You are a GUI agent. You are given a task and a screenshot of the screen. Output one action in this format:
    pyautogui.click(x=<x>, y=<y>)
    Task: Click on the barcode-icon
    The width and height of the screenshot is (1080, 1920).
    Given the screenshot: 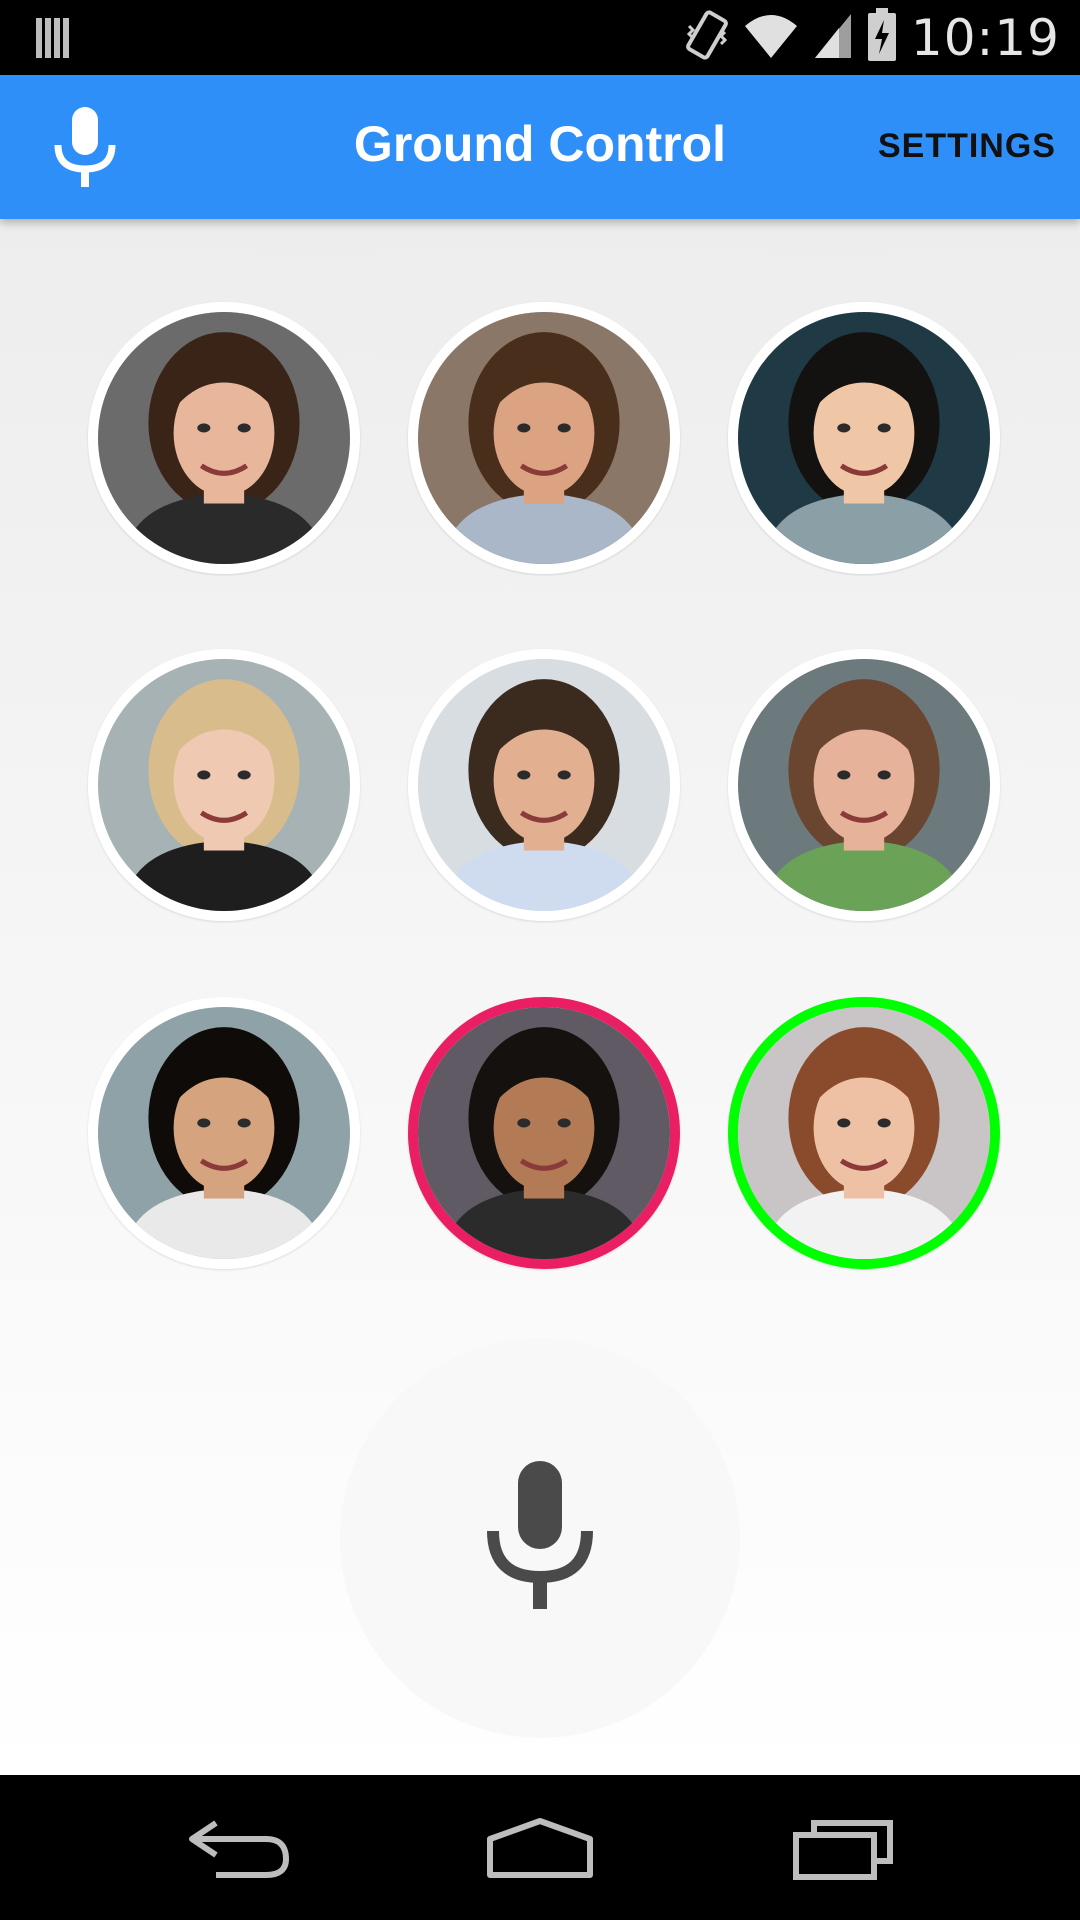 What is the action you would take?
    pyautogui.click(x=54, y=39)
    